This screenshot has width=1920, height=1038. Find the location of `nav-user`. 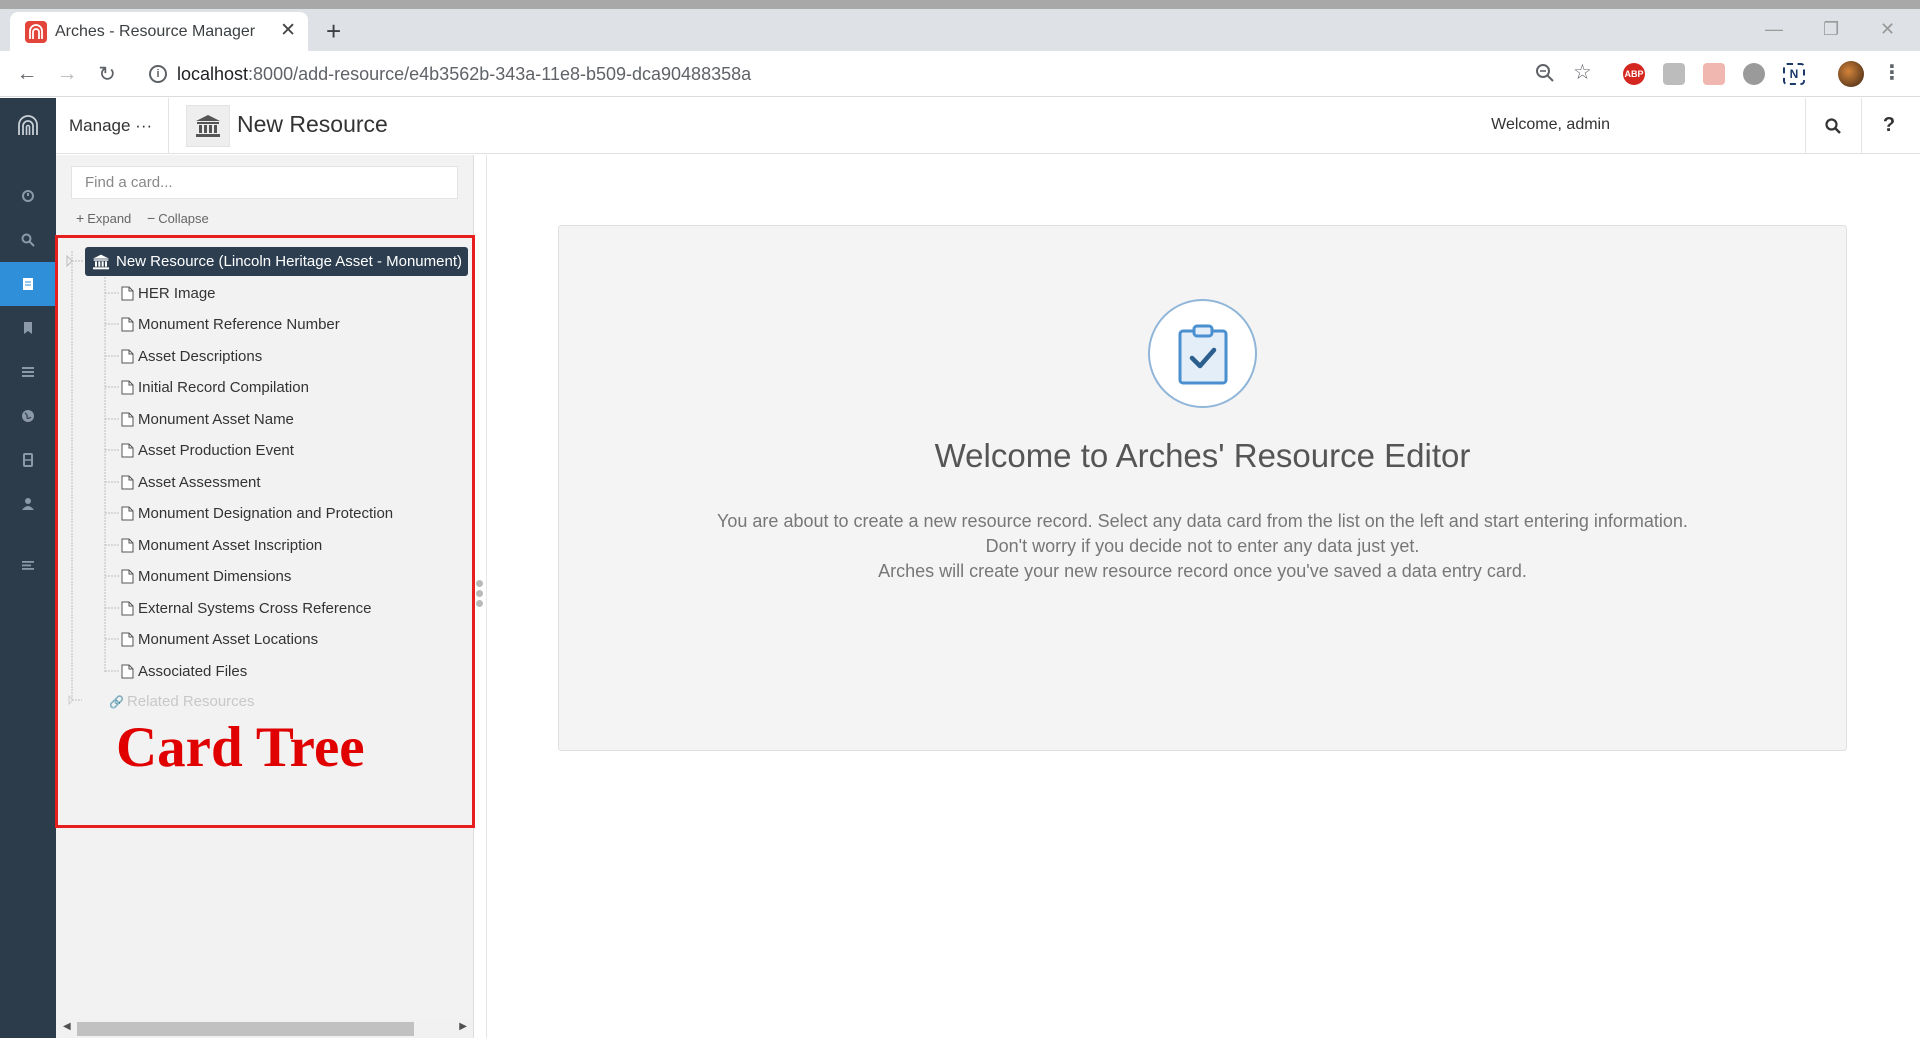

nav-user is located at coordinates (28, 504).